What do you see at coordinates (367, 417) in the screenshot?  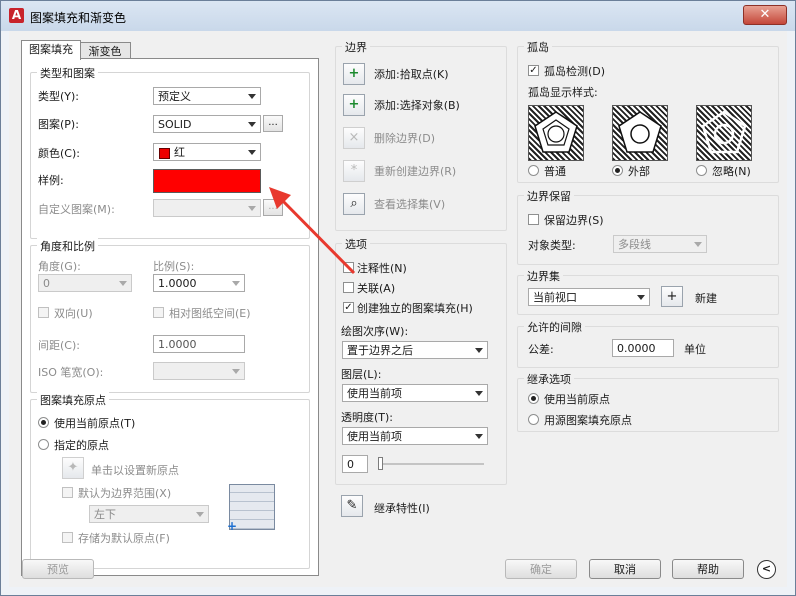 I see `transparency-label: 透明度(T):` at bounding box center [367, 417].